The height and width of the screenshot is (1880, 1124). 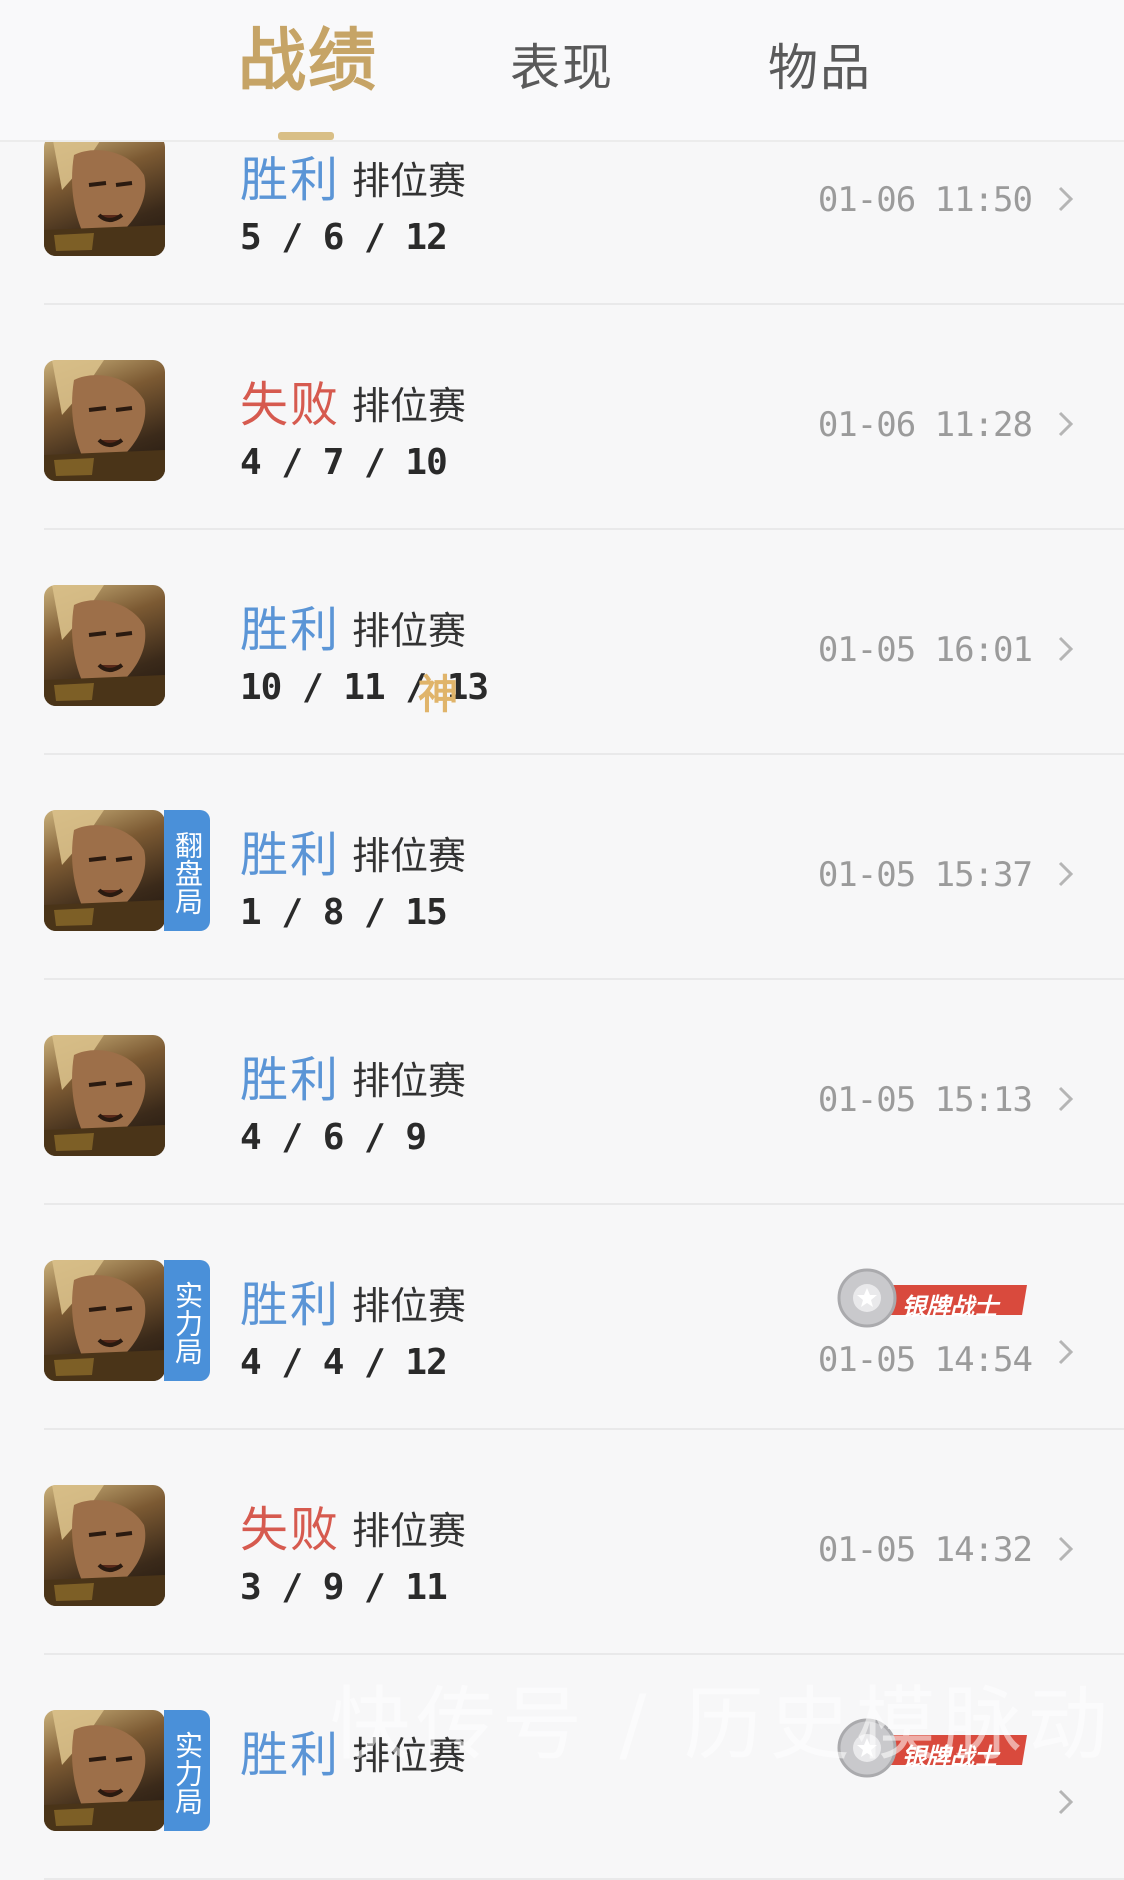 I want to click on match-row: 实力局 胜利 排位赛 4 / 4 / 12 银牌战士 01-05 14:54, so click(x=562, y=1317).